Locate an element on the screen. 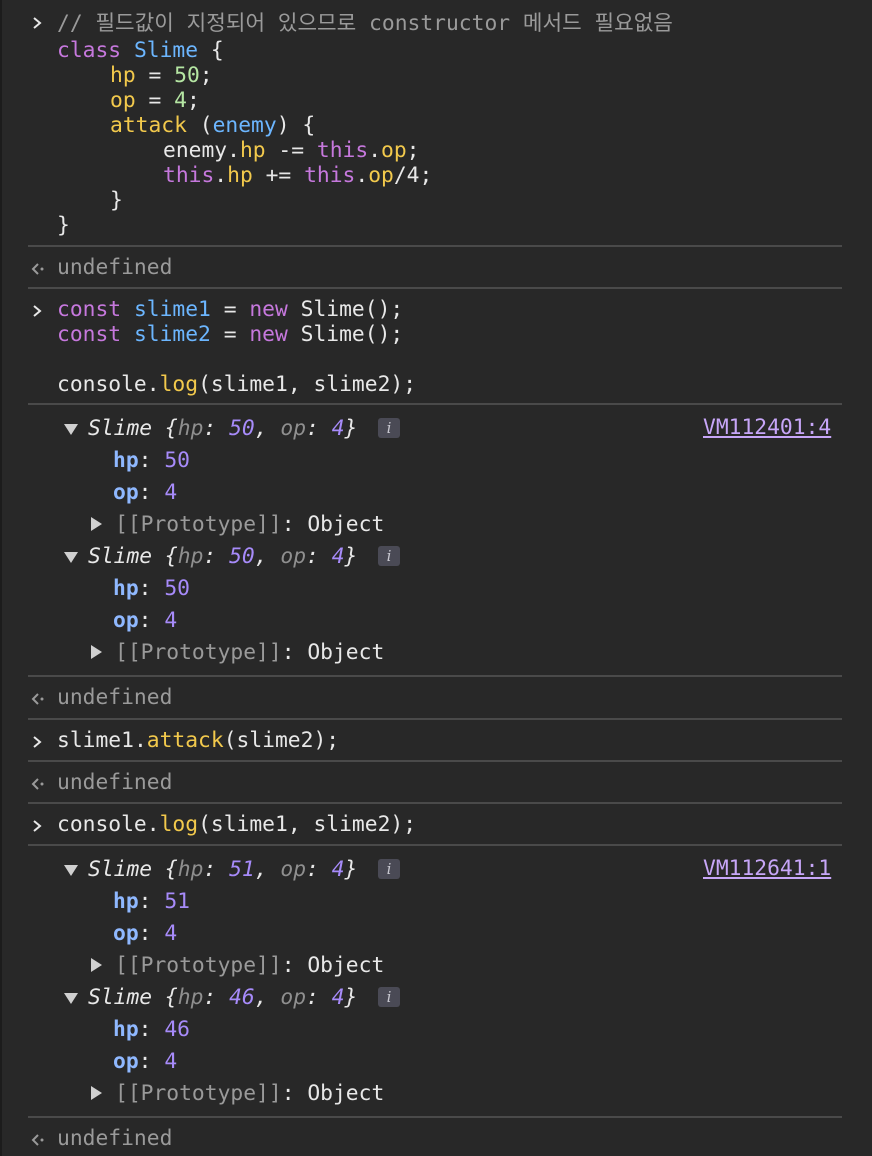  code-line-const2: const slime2 = new Slime(); is located at coordinates (230, 334).